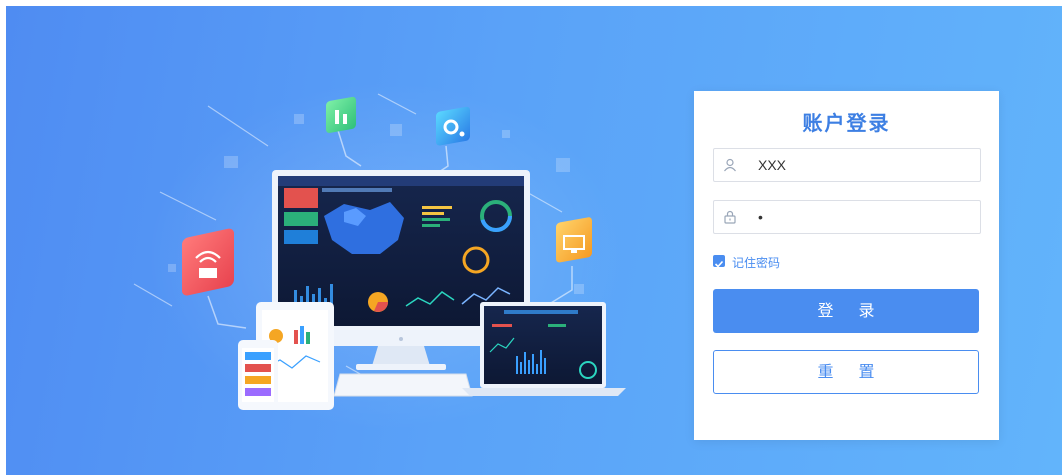 The height and width of the screenshot is (475, 1062). I want to click on floating-router-icon, so click(208, 262).